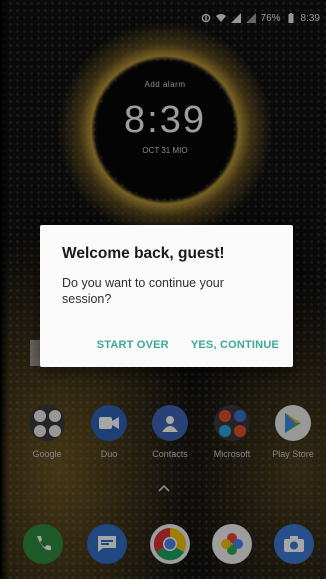 This screenshot has height=579, width=326. What do you see at coordinates (143, 291) in the screenshot?
I see `dialog-message: Do you want to continue your session?` at bounding box center [143, 291].